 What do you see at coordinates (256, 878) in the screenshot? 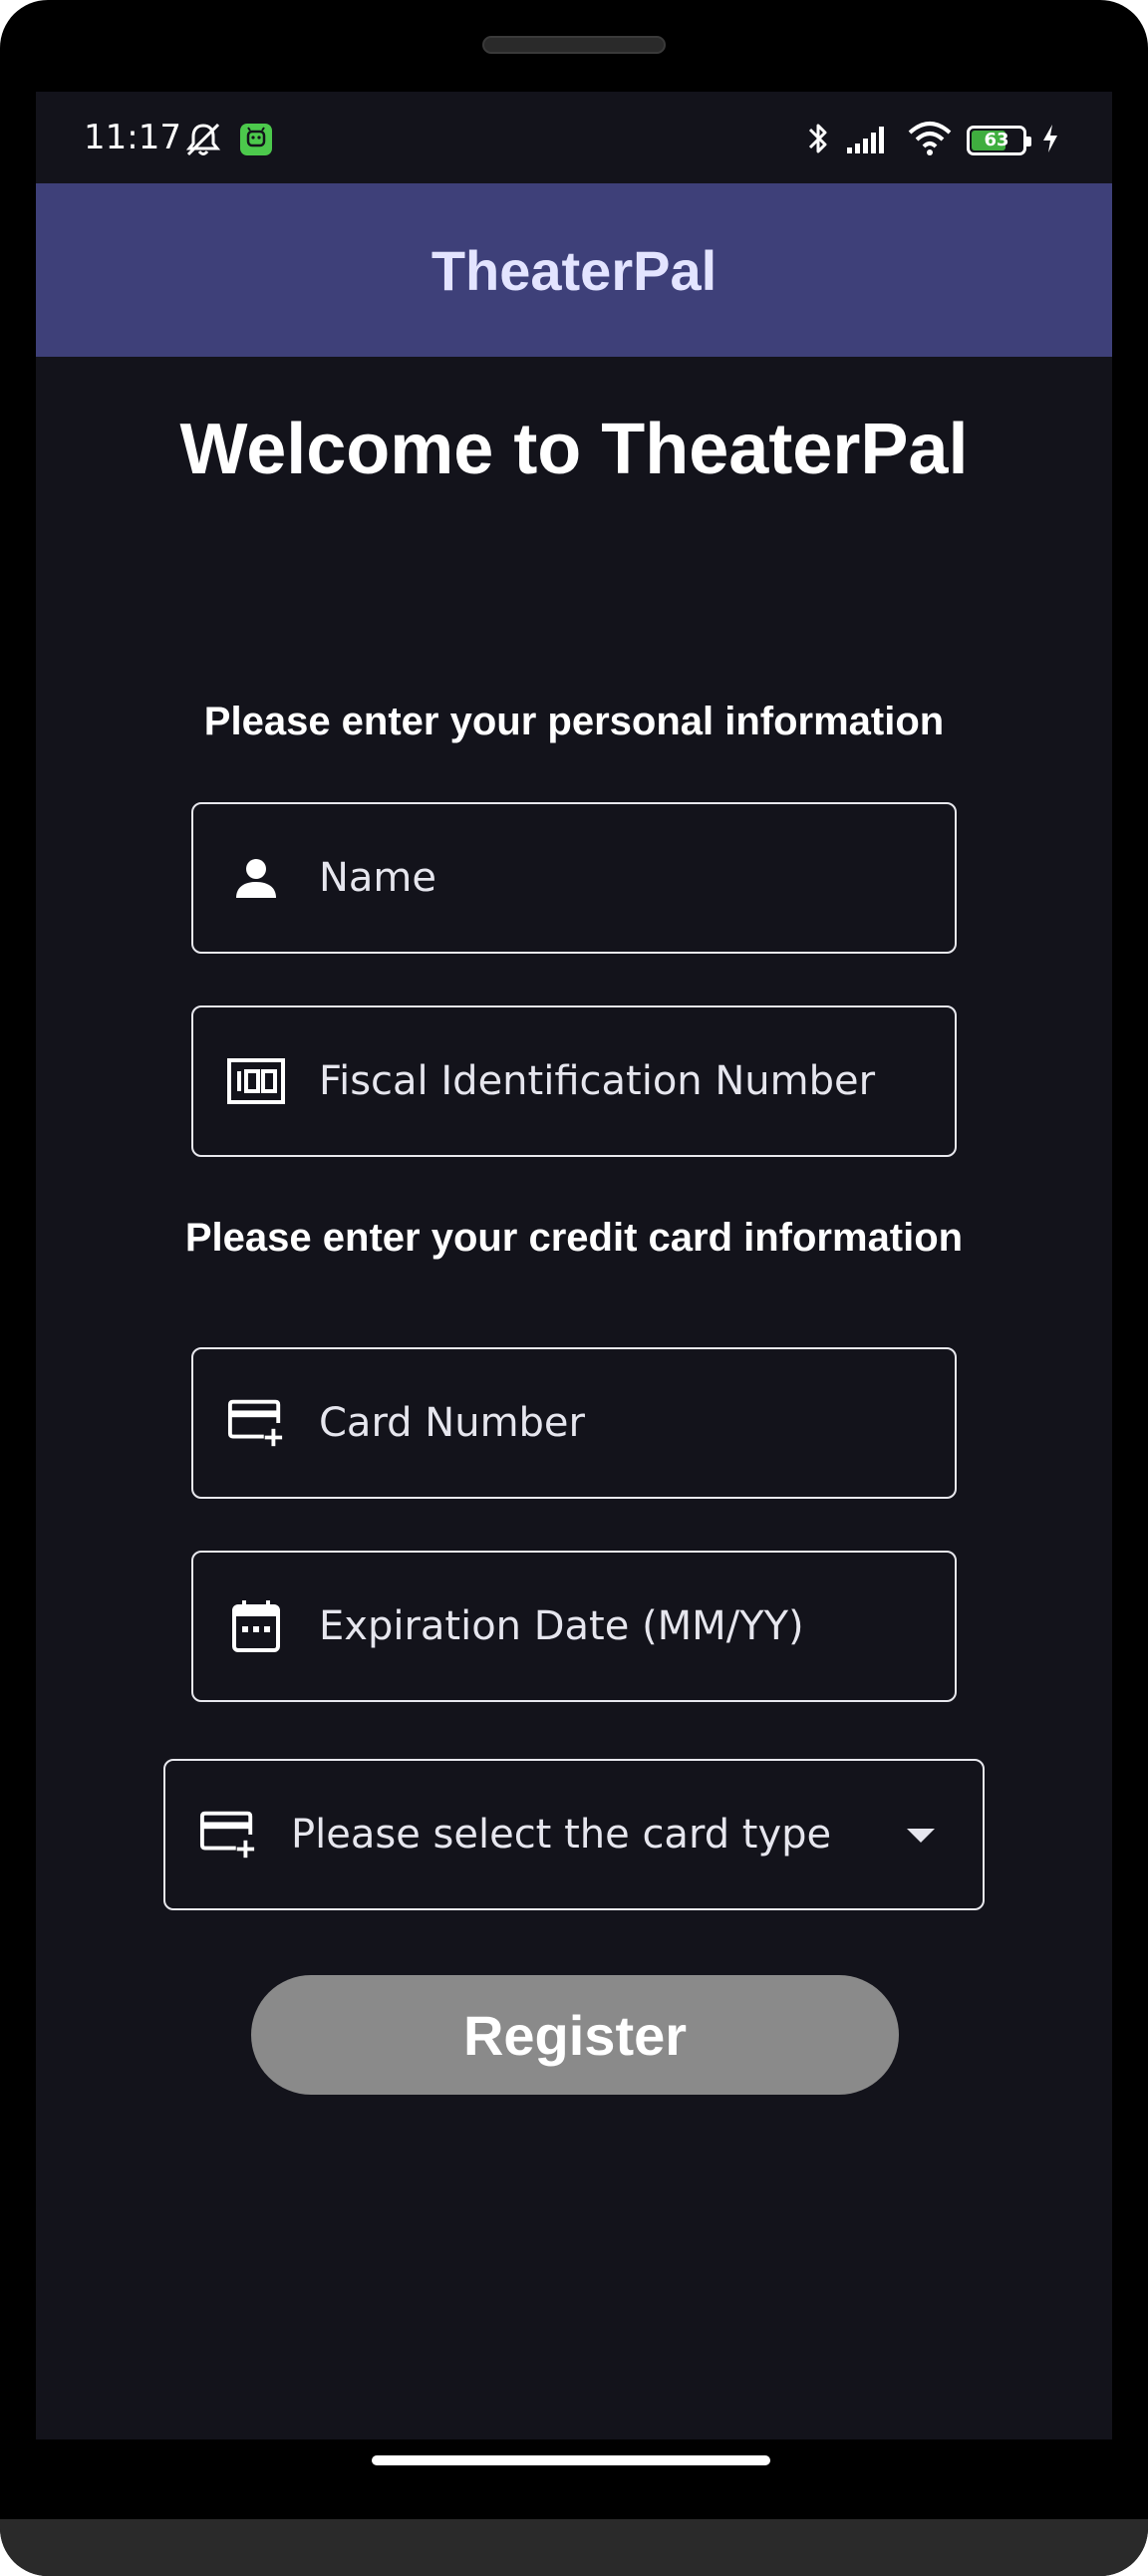
I see `person-icon` at bounding box center [256, 878].